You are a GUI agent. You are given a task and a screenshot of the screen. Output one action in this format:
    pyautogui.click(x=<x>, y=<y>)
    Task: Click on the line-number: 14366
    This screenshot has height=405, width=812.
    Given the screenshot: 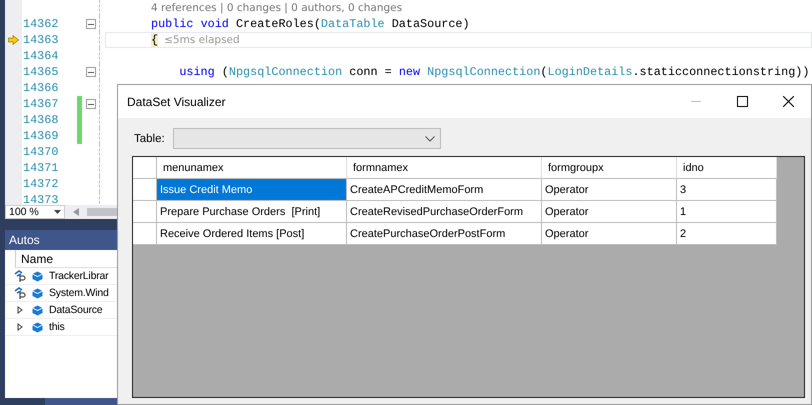 What is the action you would take?
    pyautogui.click(x=41, y=88)
    